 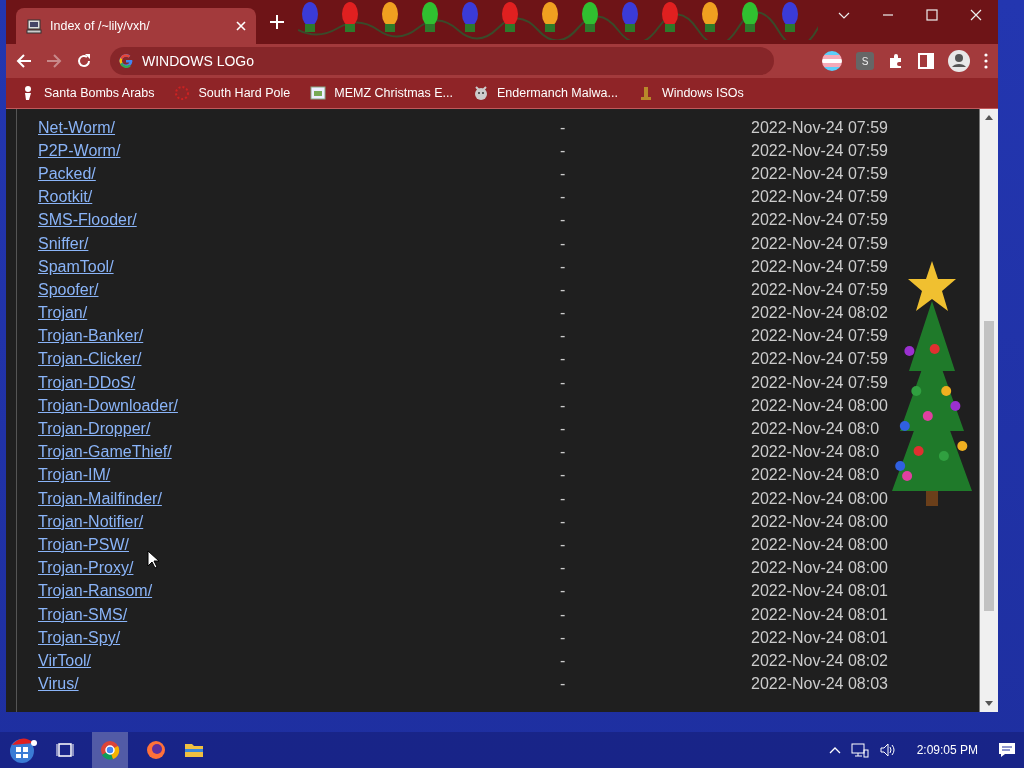 What do you see at coordinates (989, 466) in the screenshot?
I see `scrollbar-thumb` at bounding box center [989, 466].